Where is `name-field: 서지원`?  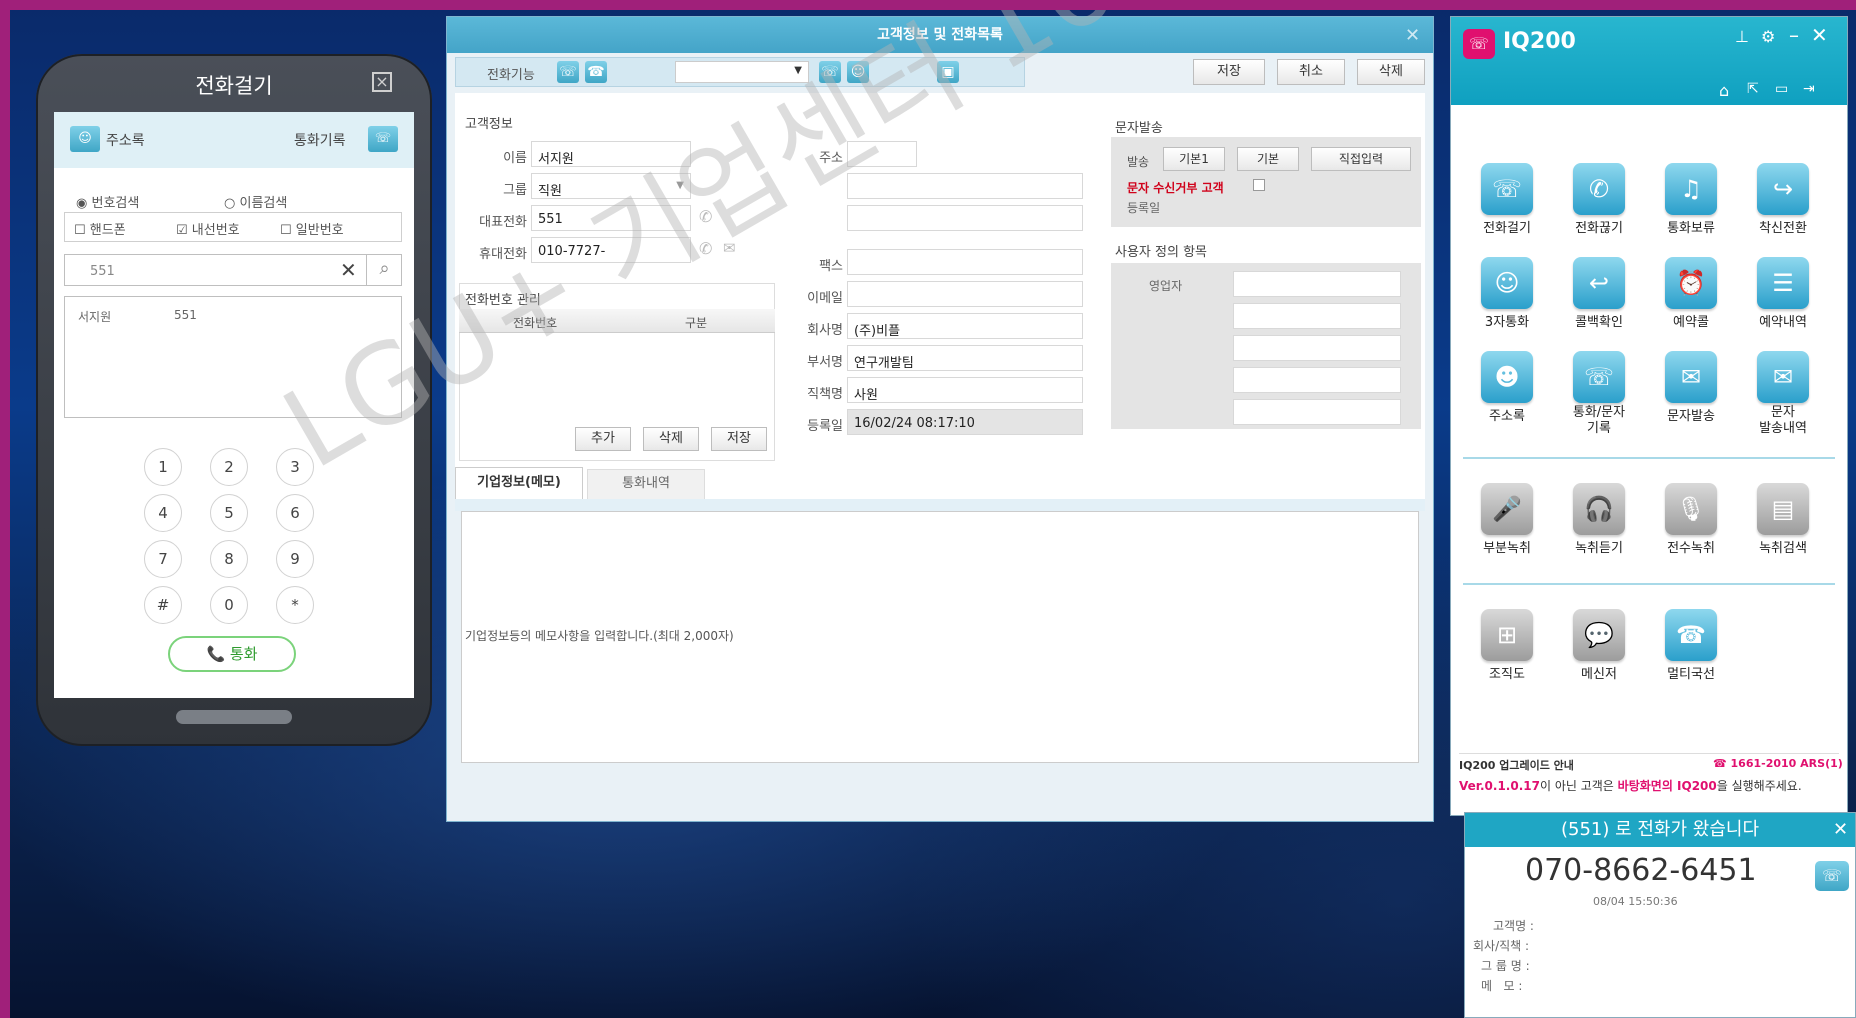 name-field: 서지원 is located at coordinates (611, 154).